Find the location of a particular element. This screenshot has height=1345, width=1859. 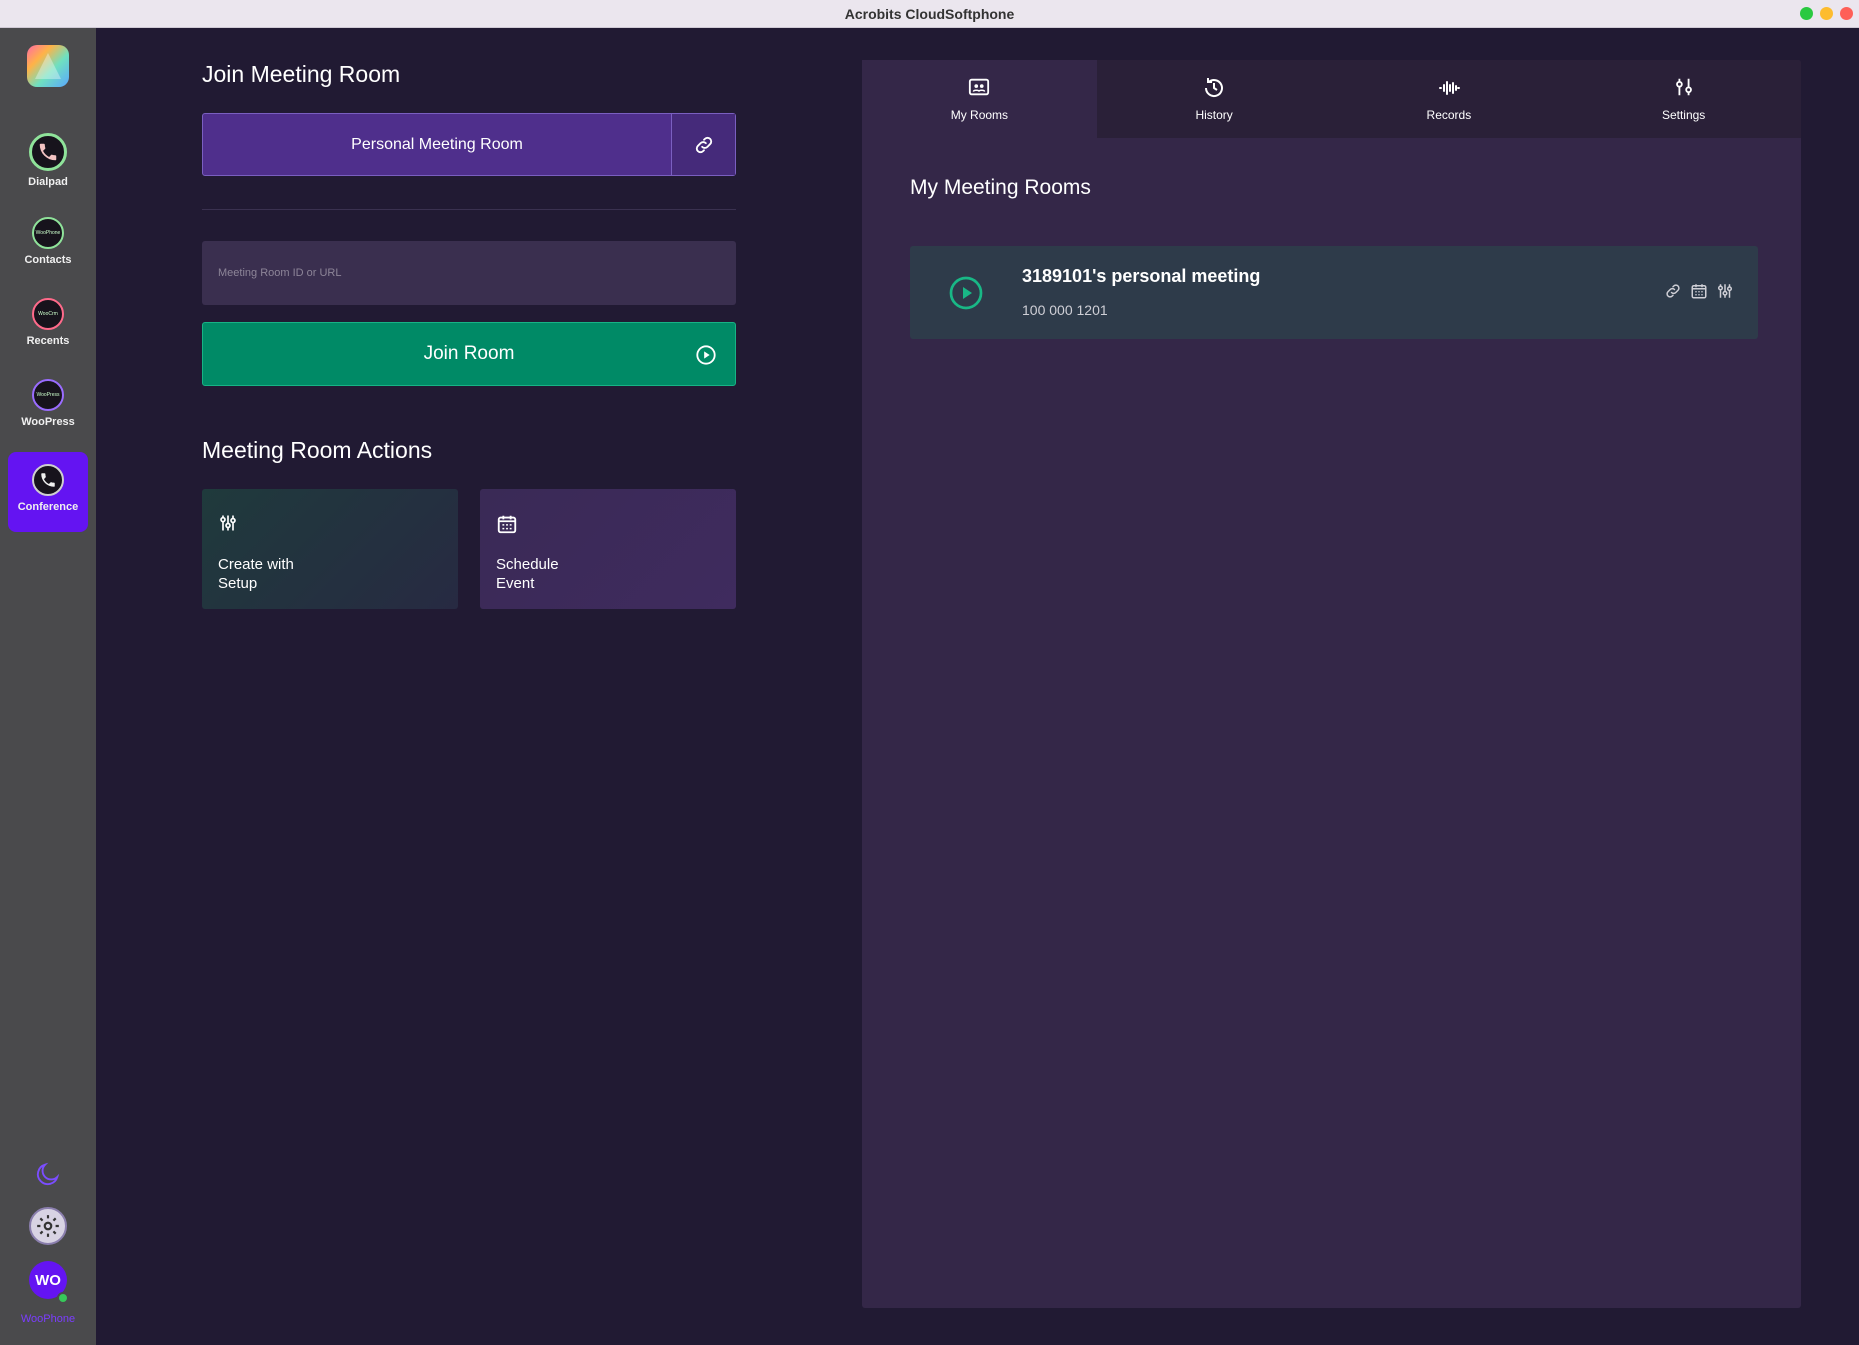

panel-tabs: My Rooms History Records Settings is located at coordinates (1331, 99).